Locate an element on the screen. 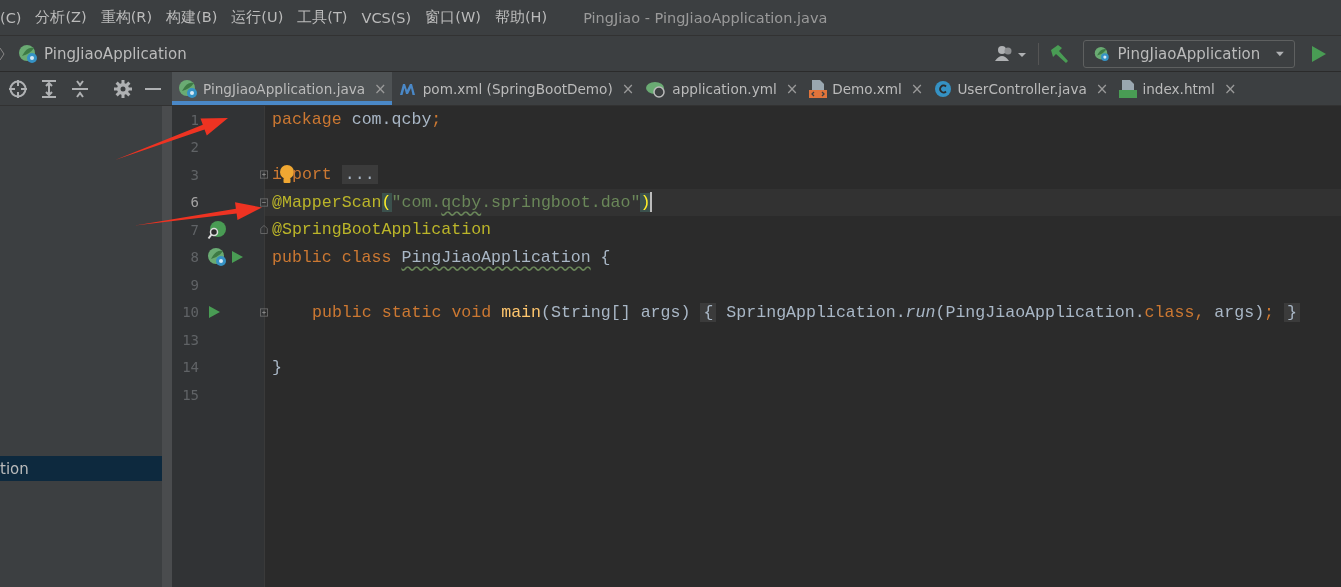 The height and width of the screenshot is (587, 1341). fold-end-icon is located at coordinates (264, 230).